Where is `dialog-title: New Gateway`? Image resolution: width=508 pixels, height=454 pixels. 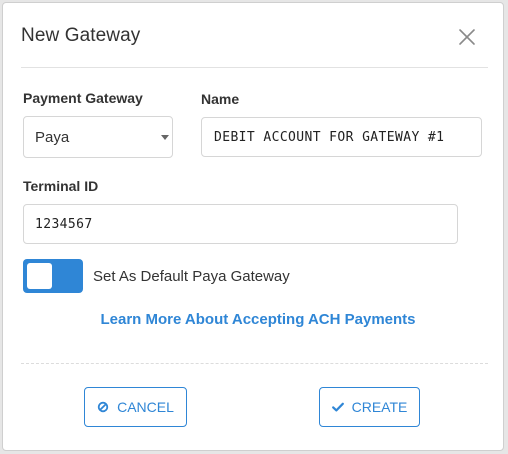 dialog-title: New Gateway is located at coordinates (81, 35).